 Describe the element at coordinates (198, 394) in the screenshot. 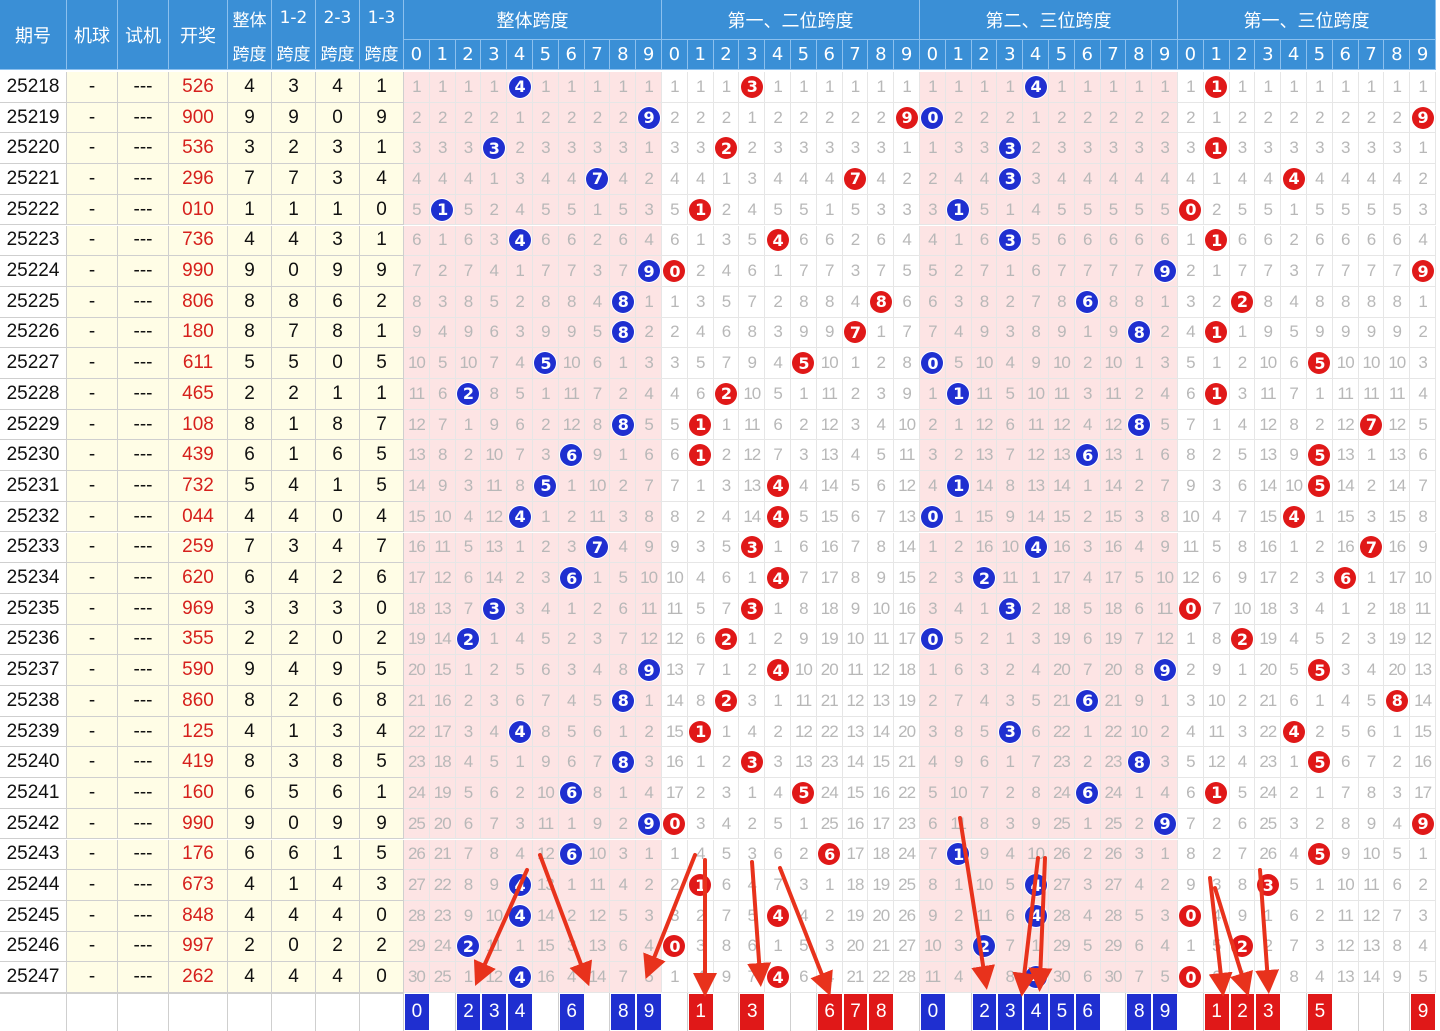

I see `row-prize: 465` at that location.